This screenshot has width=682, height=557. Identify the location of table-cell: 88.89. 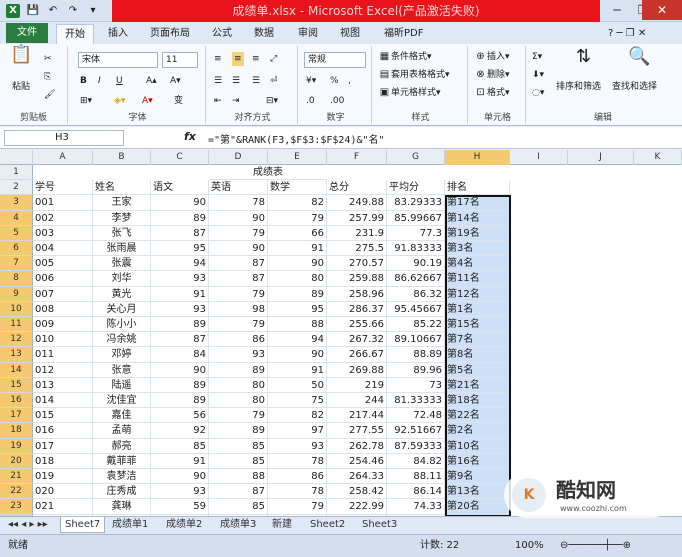
(416, 355).